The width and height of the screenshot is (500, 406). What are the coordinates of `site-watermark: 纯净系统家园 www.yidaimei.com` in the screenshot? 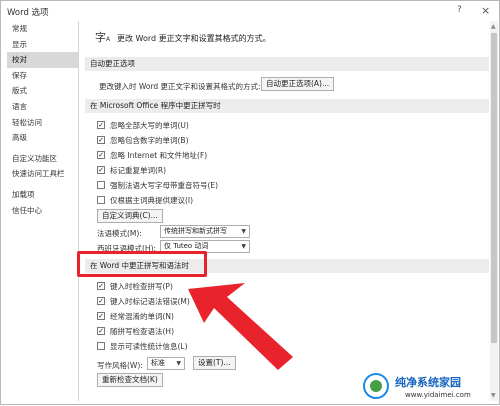 It's located at (431, 388).